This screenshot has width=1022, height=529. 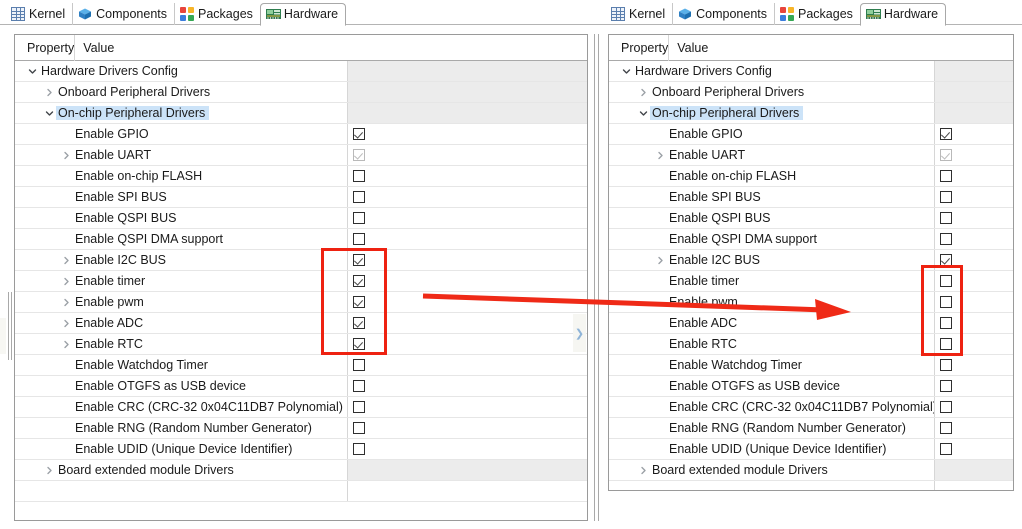 What do you see at coordinates (181, 281) in the screenshot?
I see `property-cell: Enable timer` at bounding box center [181, 281].